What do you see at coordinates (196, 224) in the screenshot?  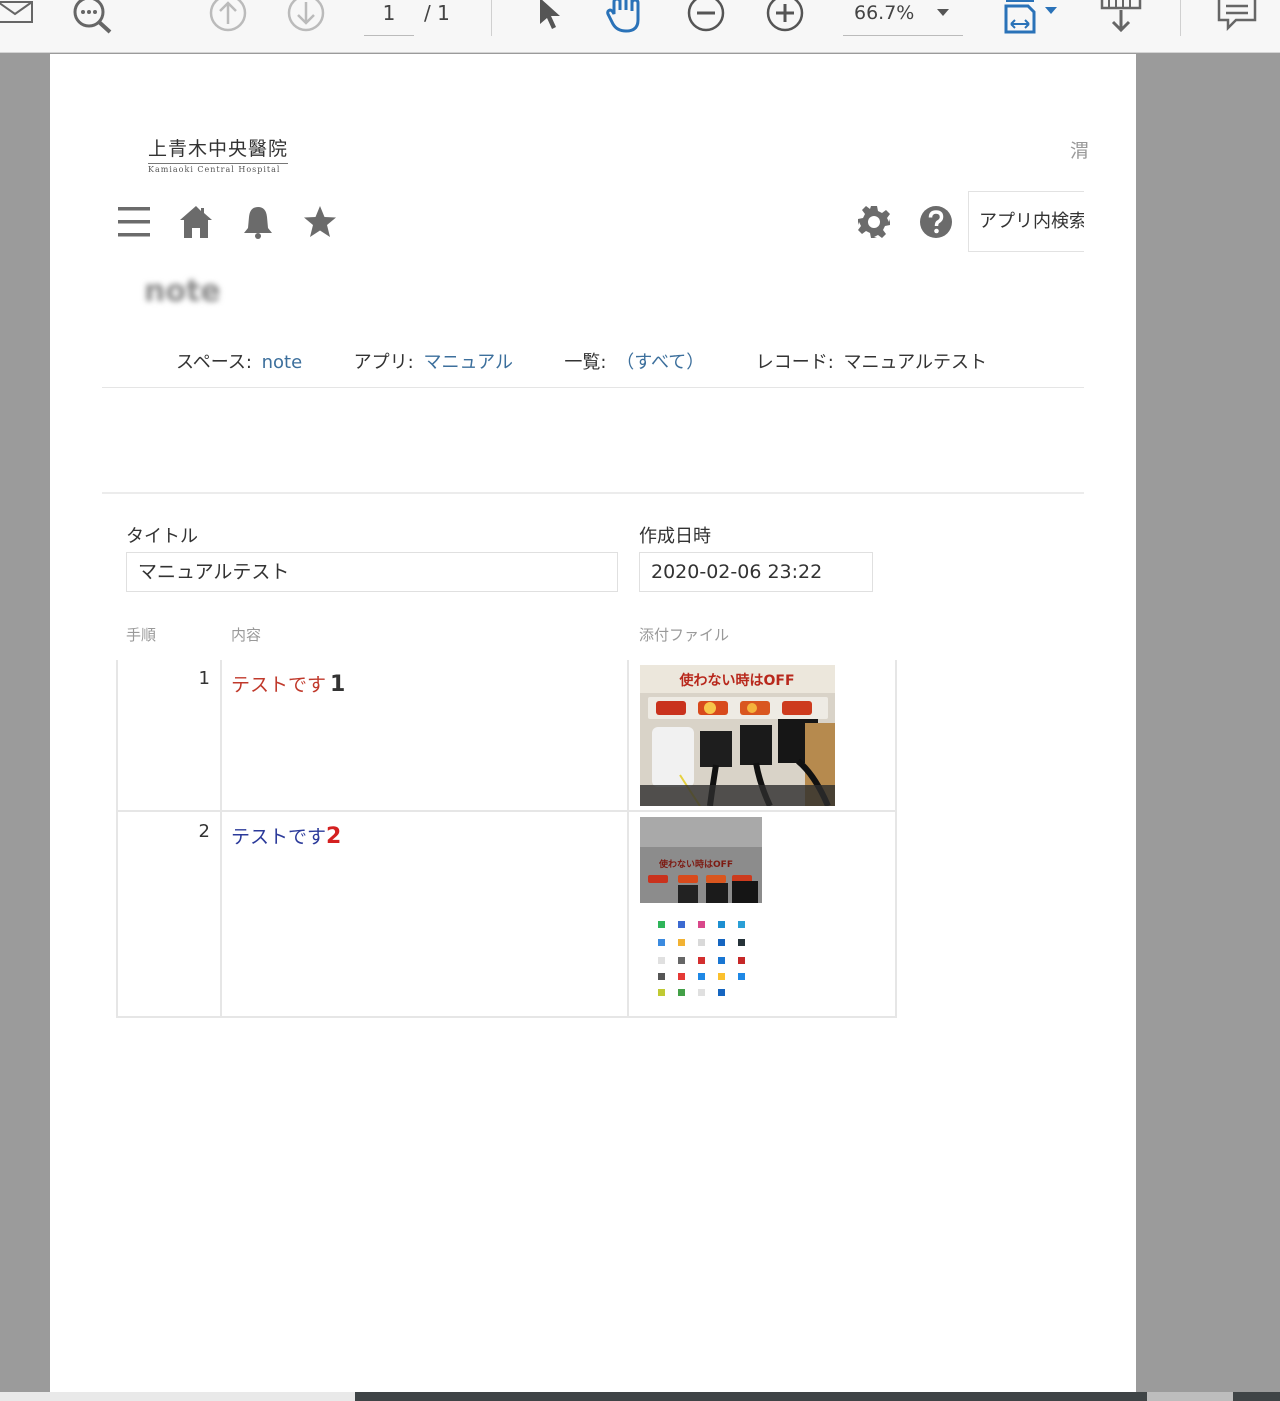 I see `home-icon` at bounding box center [196, 224].